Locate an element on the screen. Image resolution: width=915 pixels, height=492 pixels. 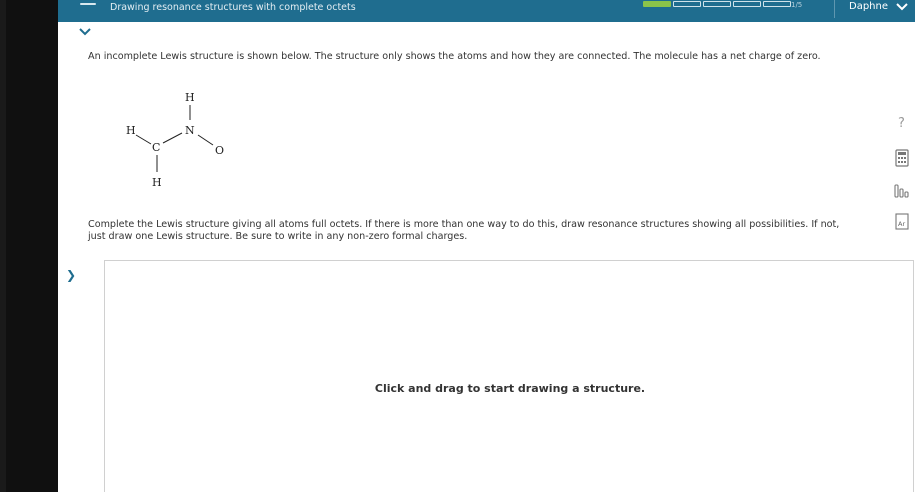
user-name: Daphne is located at coordinates (869, 6).